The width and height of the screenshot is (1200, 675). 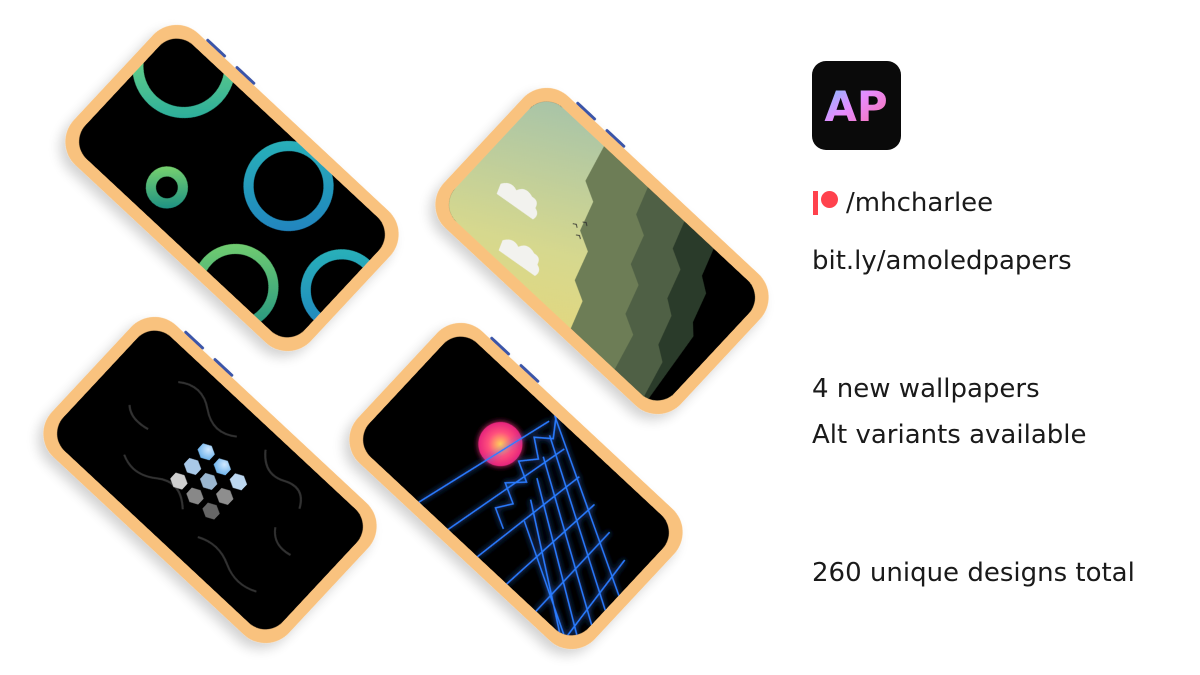 I want to click on total-designs-text: 260 unique designs total, so click(x=973, y=573).